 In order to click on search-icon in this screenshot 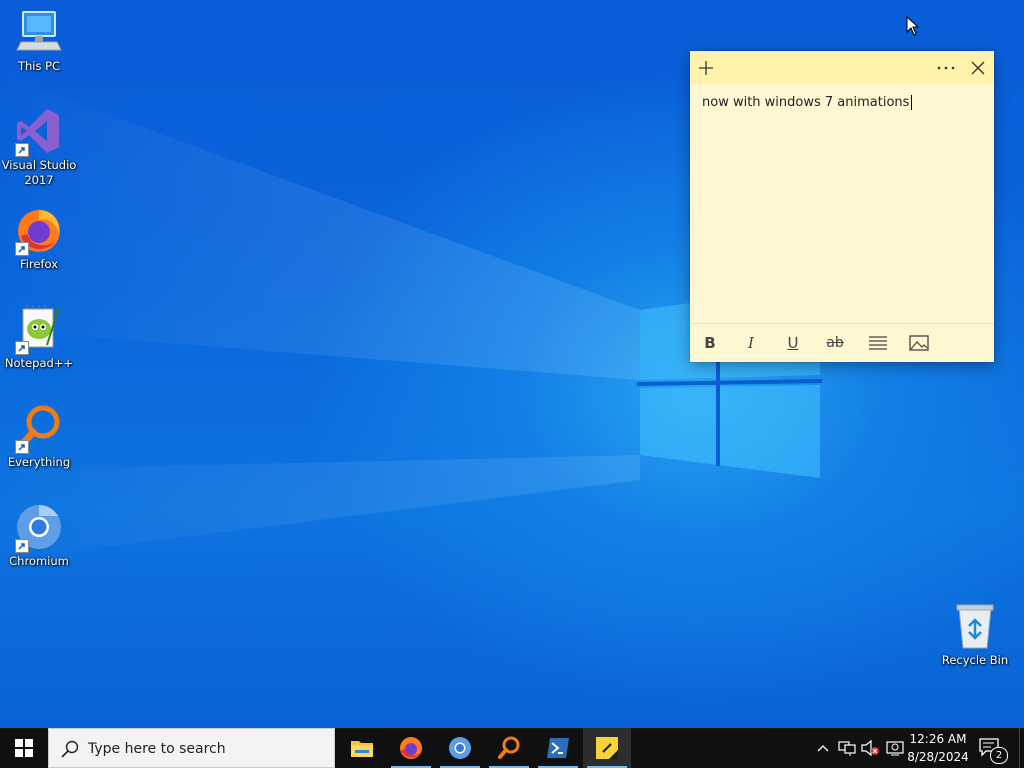, I will do `click(70, 749)`.